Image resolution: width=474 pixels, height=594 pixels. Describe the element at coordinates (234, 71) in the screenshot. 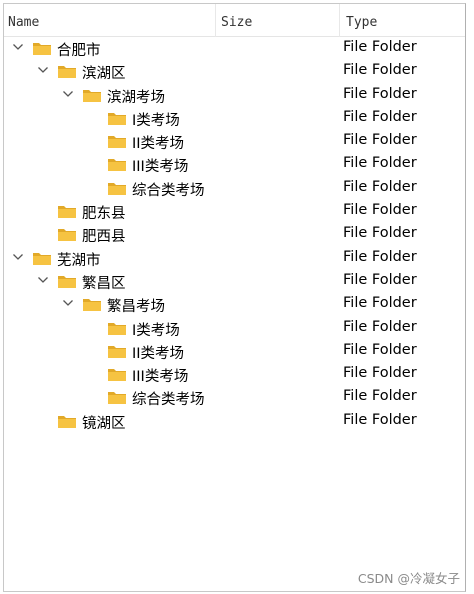

I see `tree-row: 滨湖区 File Folder` at that location.